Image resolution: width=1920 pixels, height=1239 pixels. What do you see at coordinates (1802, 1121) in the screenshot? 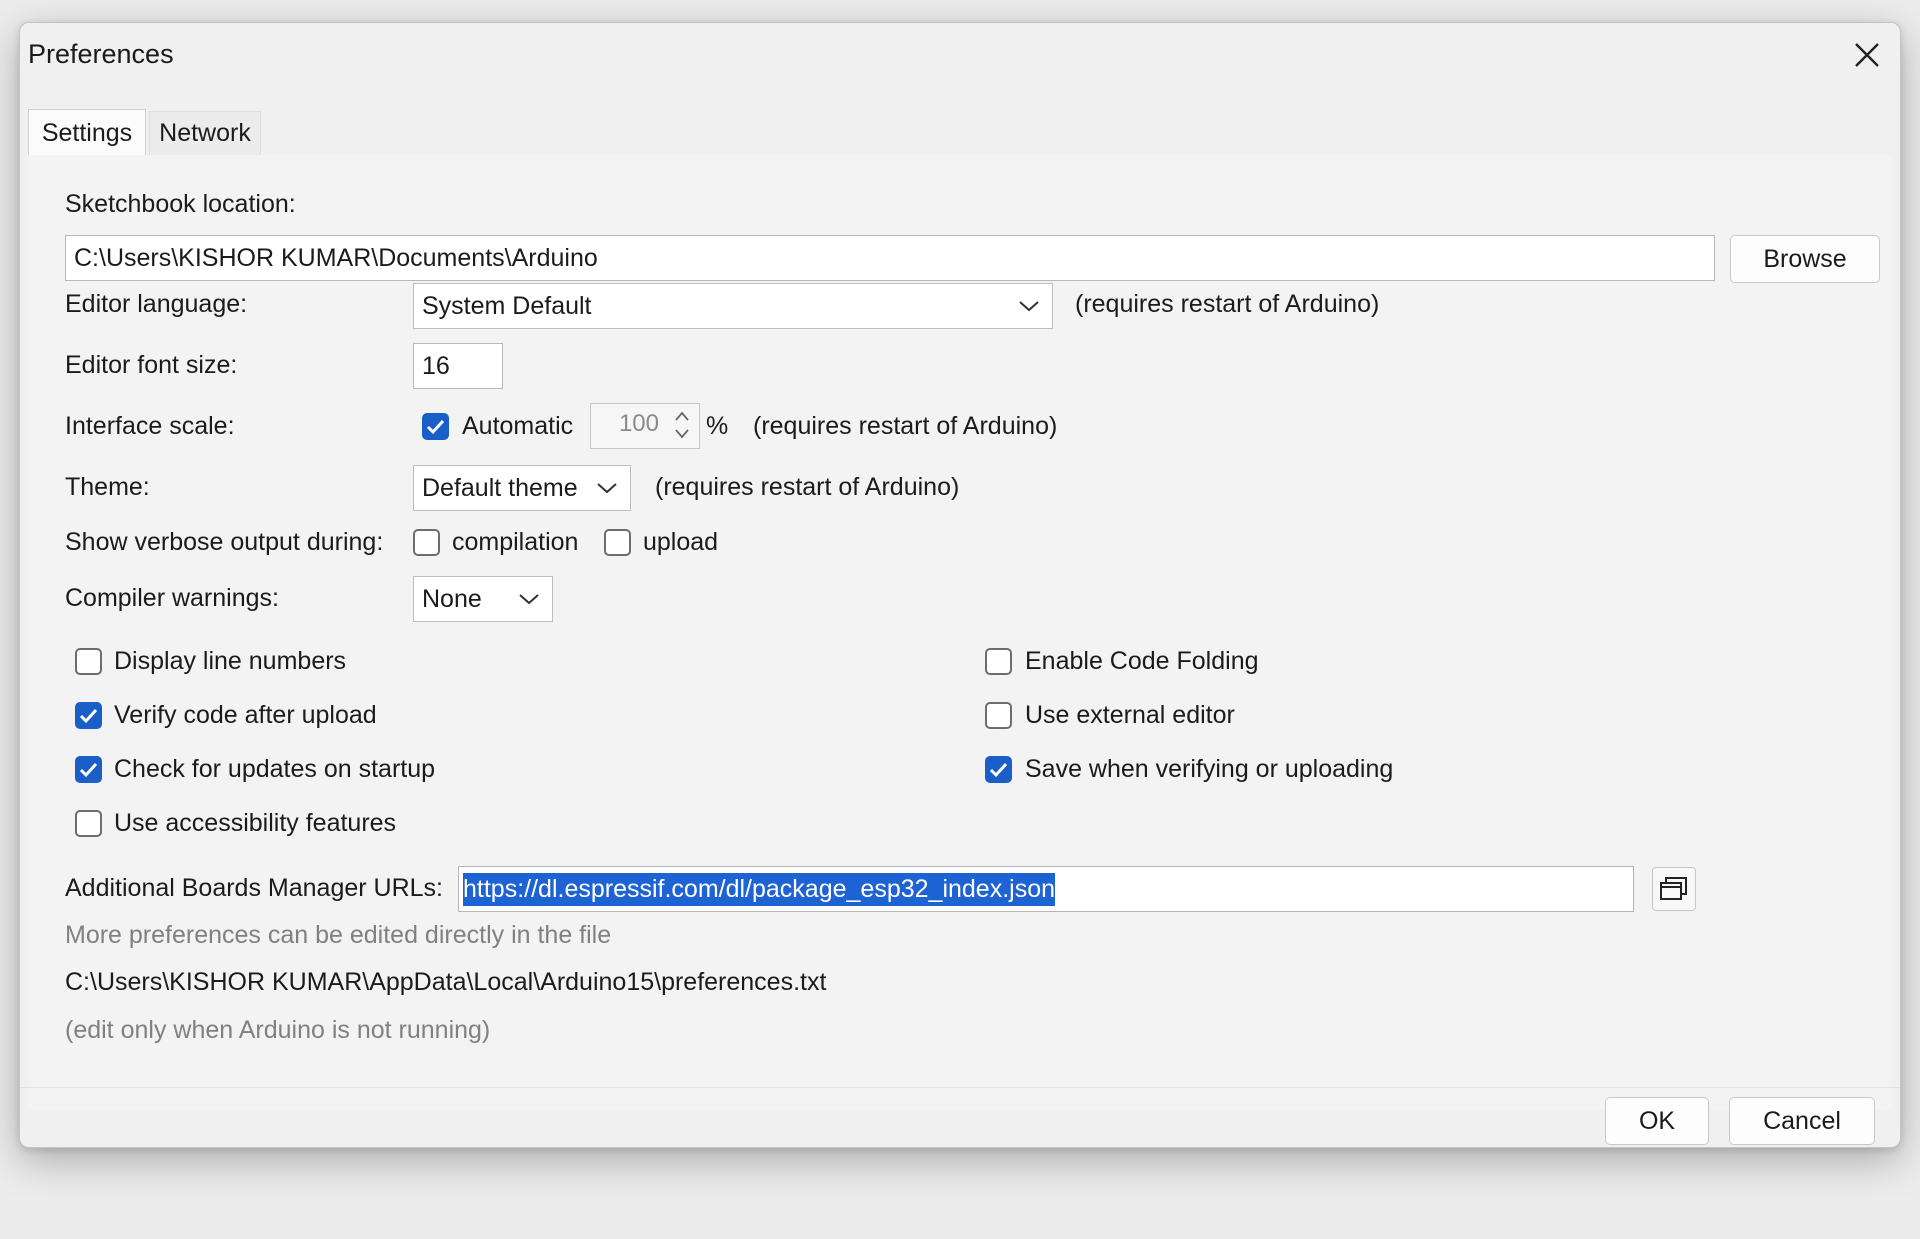
I see `cancel-button: Cancel` at bounding box center [1802, 1121].